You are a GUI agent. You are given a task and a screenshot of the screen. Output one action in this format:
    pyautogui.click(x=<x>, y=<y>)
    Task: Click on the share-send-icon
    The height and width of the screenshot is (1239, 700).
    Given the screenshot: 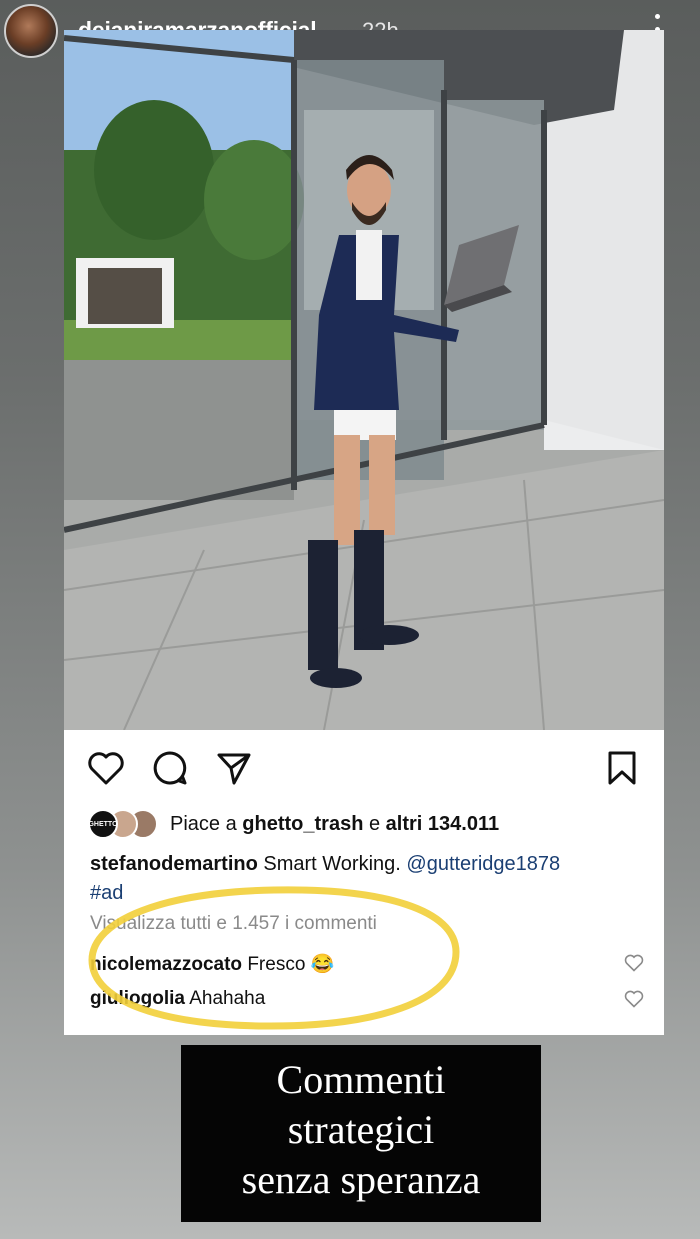 What is the action you would take?
    pyautogui.click(x=234, y=768)
    